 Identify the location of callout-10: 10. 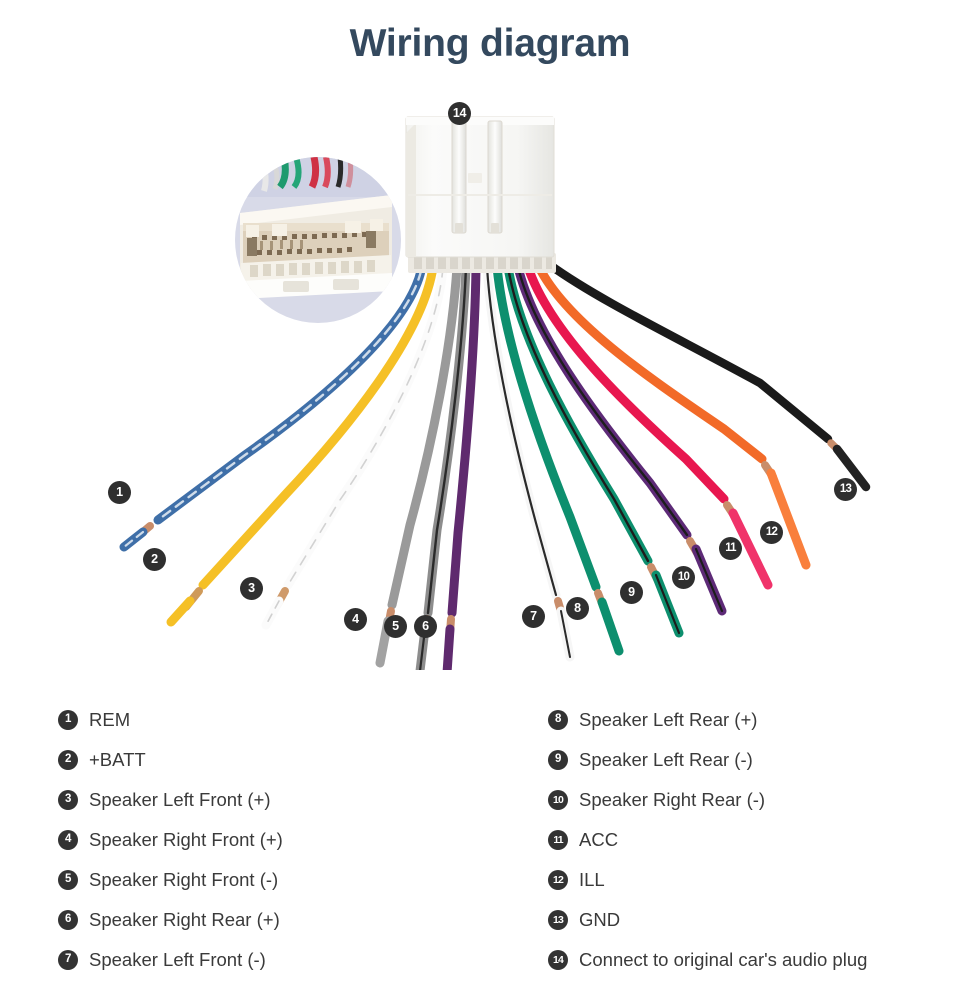
(683, 577).